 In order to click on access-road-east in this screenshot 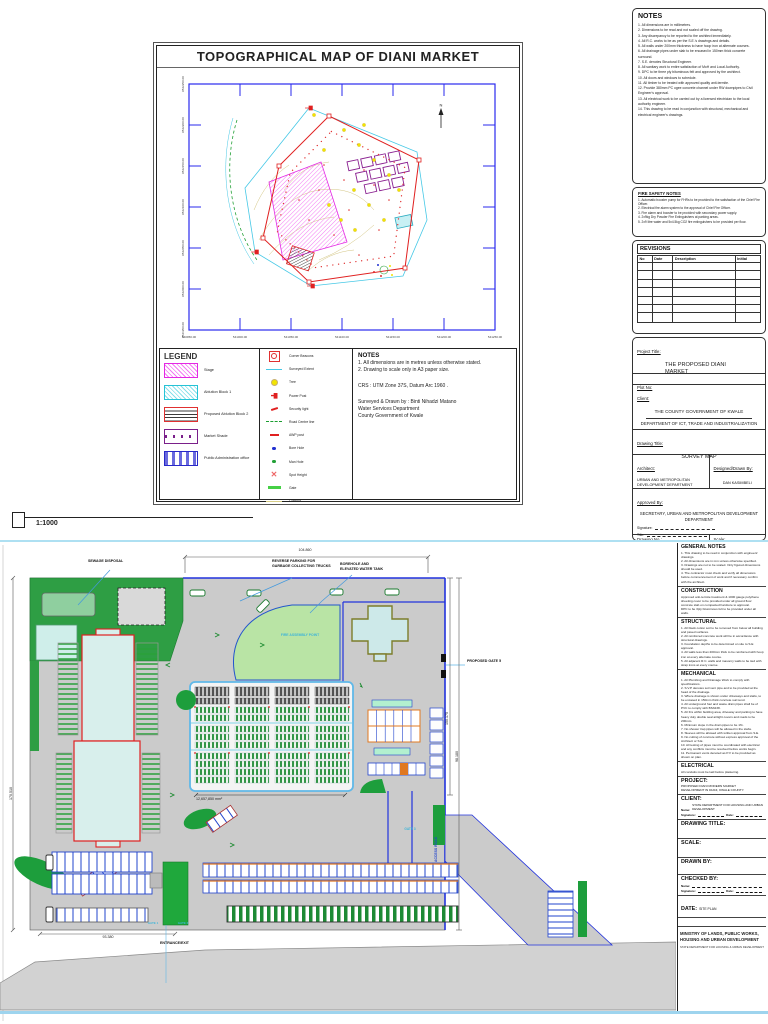, I will do `click(529, 880)`.